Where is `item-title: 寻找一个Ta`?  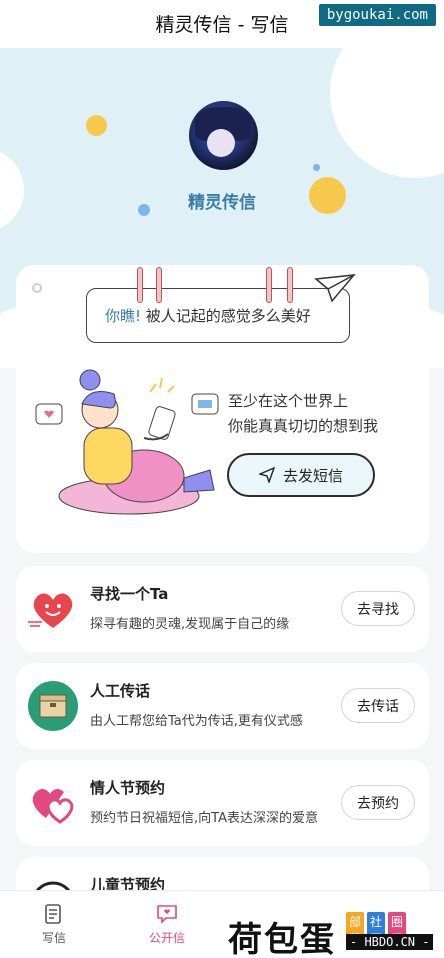
item-title: 寻找一个Ta is located at coordinates (129, 594).